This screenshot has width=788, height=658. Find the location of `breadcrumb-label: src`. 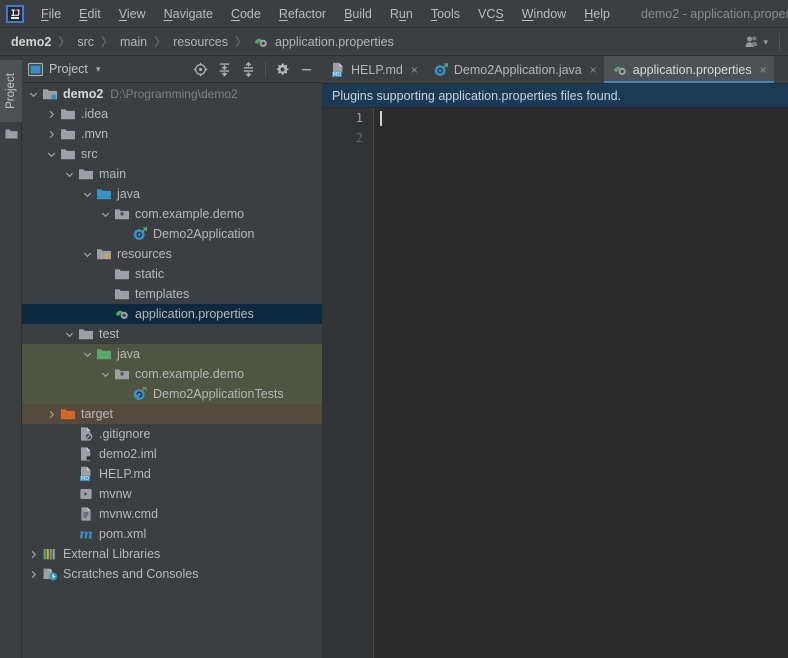

breadcrumb-label: src is located at coordinates (85, 41).